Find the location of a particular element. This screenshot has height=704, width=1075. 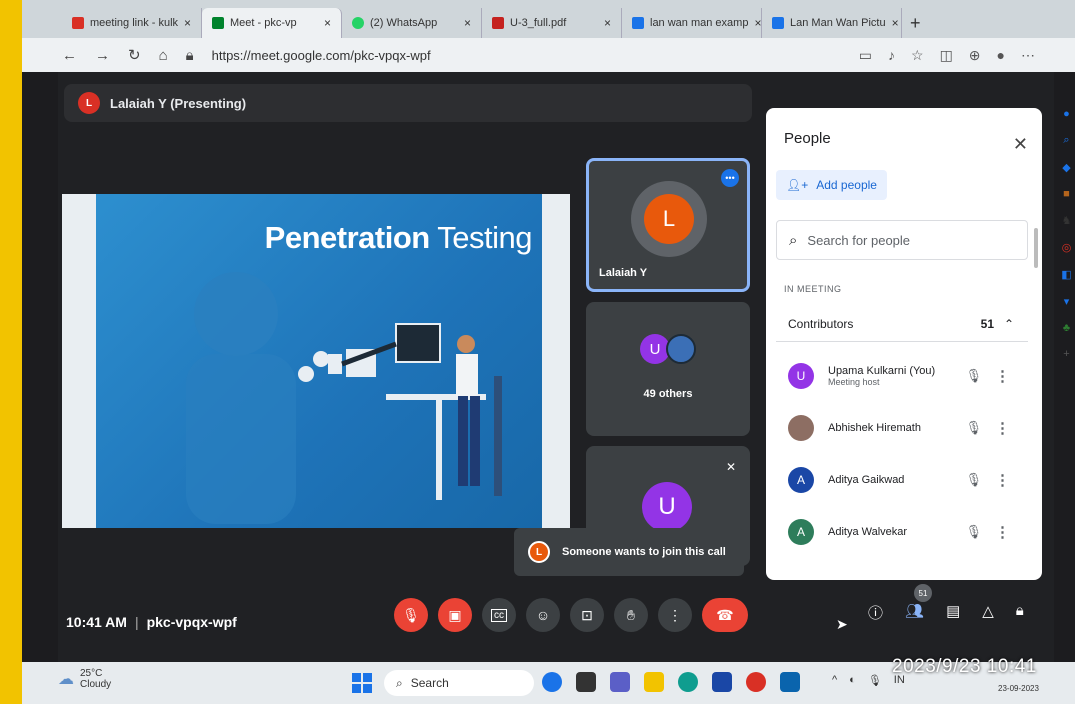

browser-tab: lan wan man examp × is located at coordinates (692, 23).